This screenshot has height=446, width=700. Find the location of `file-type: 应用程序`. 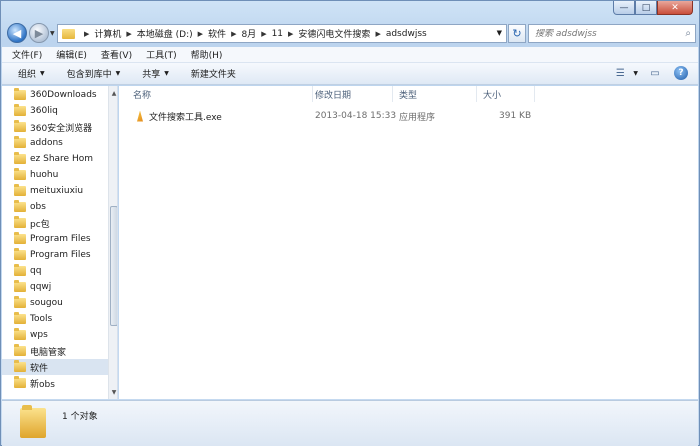

file-type: 应用程序 is located at coordinates (417, 117).